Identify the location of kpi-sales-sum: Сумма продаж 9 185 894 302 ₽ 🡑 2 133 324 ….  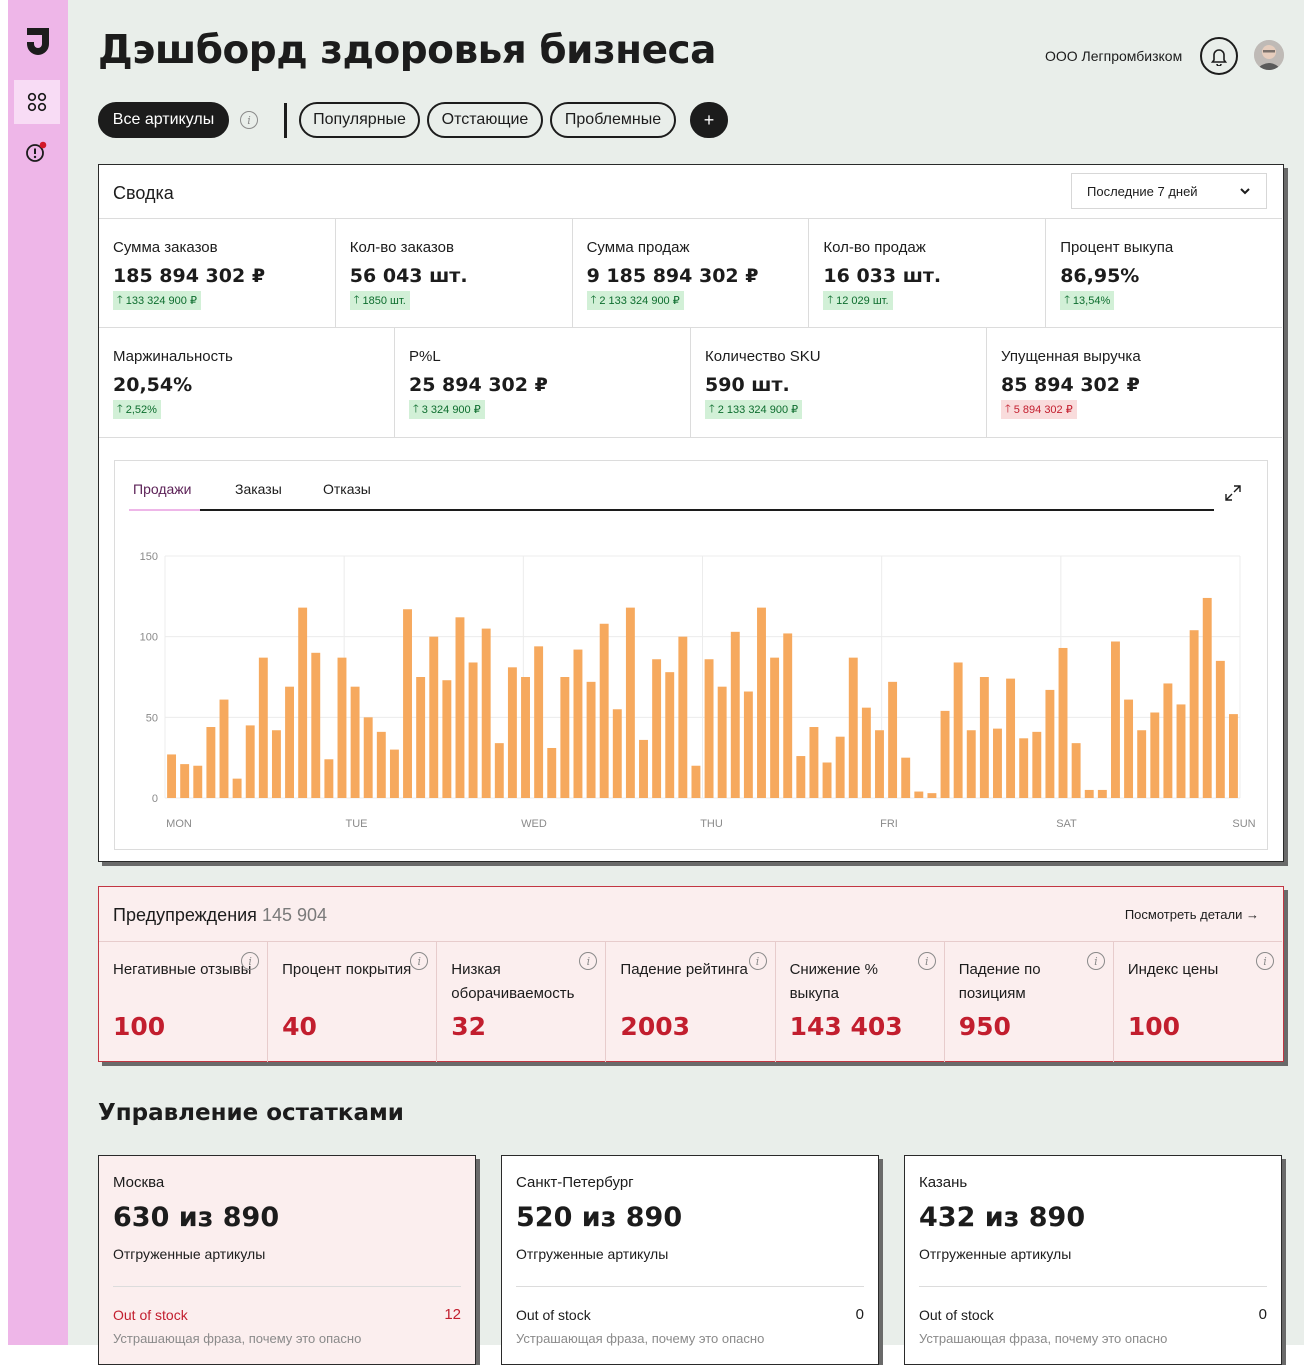
(691, 273).